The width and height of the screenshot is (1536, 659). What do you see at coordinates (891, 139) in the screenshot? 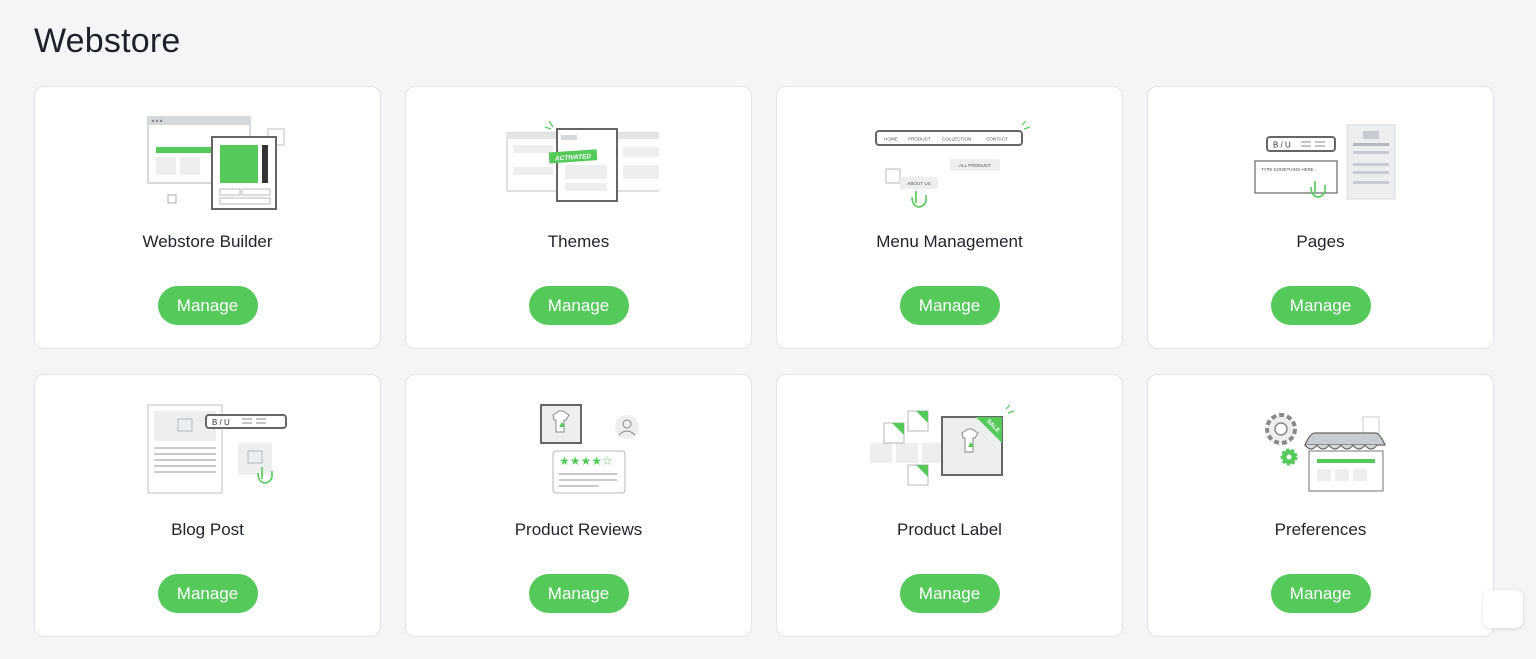
I see `menu-item-home: HOME` at bounding box center [891, 139].